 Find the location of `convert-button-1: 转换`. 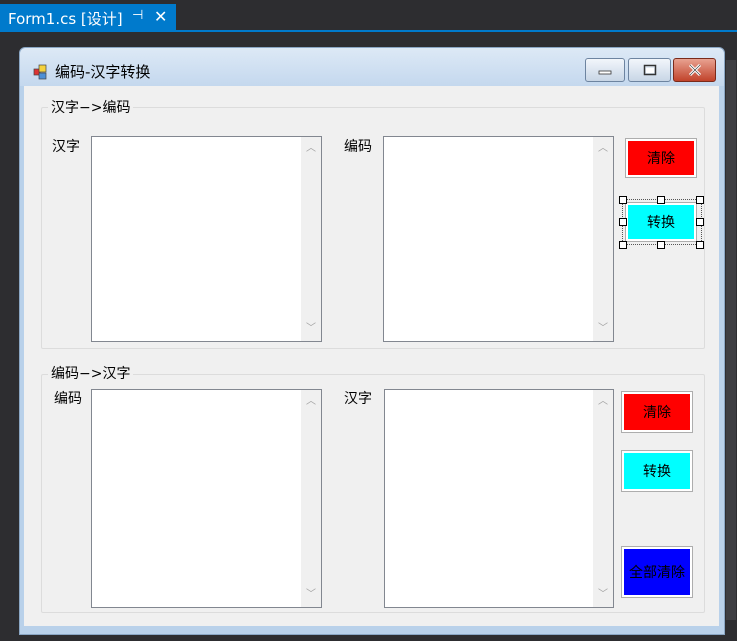

convert-button-1: 转换 is located at coordinates (661, 222).